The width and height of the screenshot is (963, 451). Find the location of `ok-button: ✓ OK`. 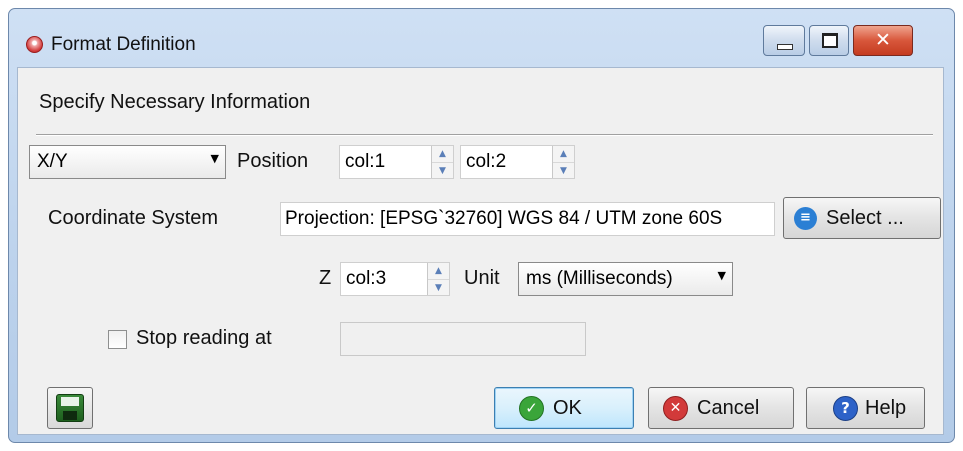

ok-button: ✓ OK is located at coordinates (564, 408).